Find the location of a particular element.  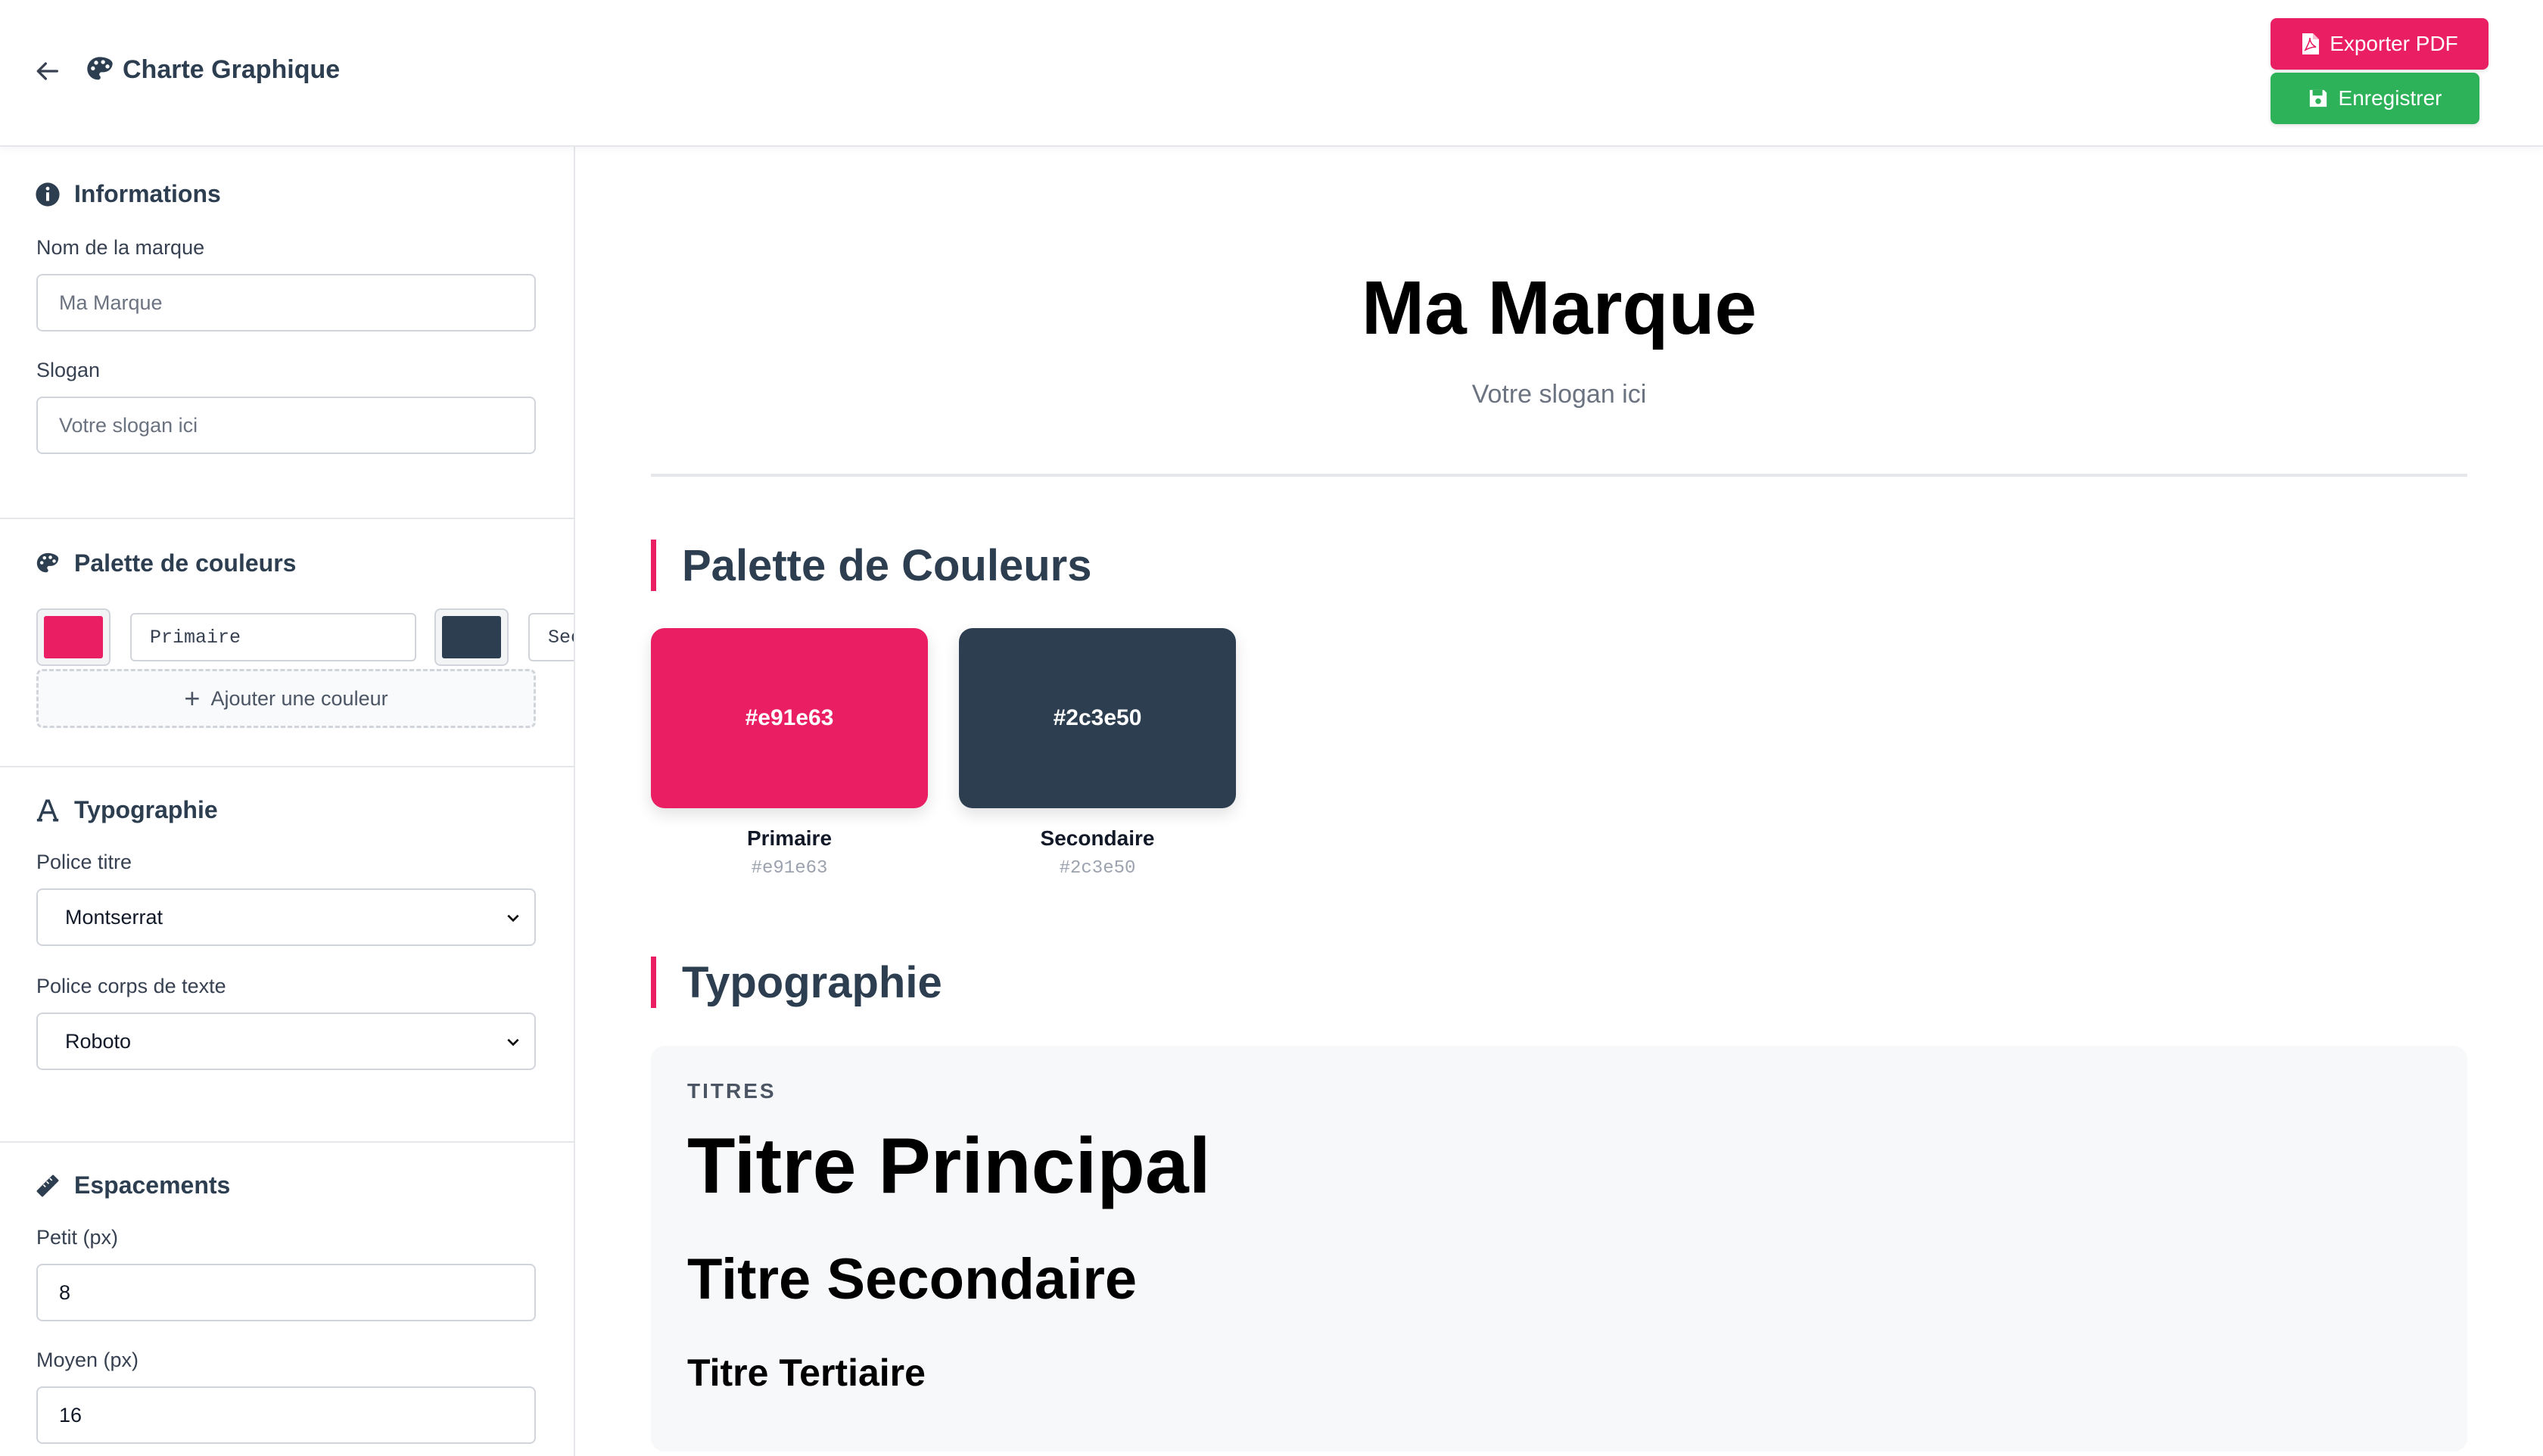

color-card-name-secondary: Secondaire is located at coordinates (1097, 838).